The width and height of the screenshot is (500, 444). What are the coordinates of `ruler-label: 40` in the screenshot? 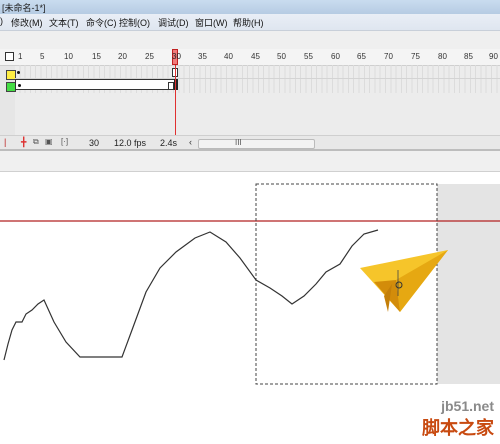 It's located at (228, 56).